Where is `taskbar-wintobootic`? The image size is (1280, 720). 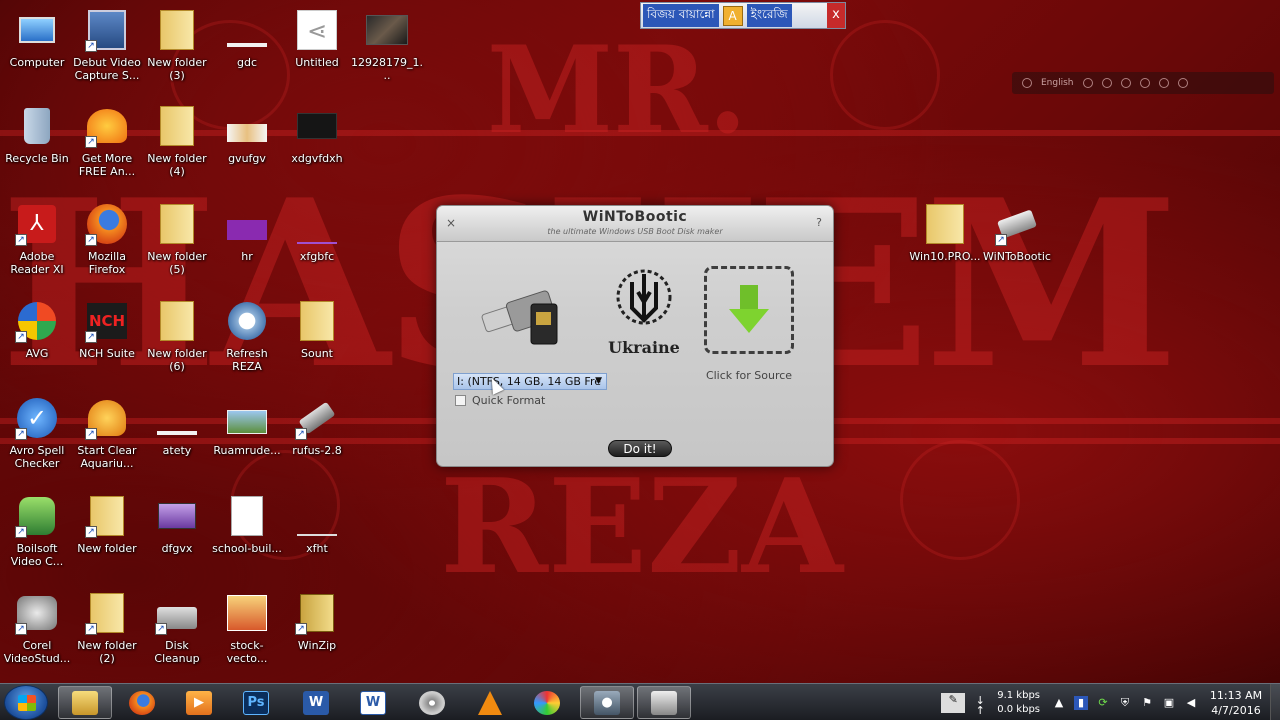 taskbar-wintobootic is located at coordinates (664, 702).